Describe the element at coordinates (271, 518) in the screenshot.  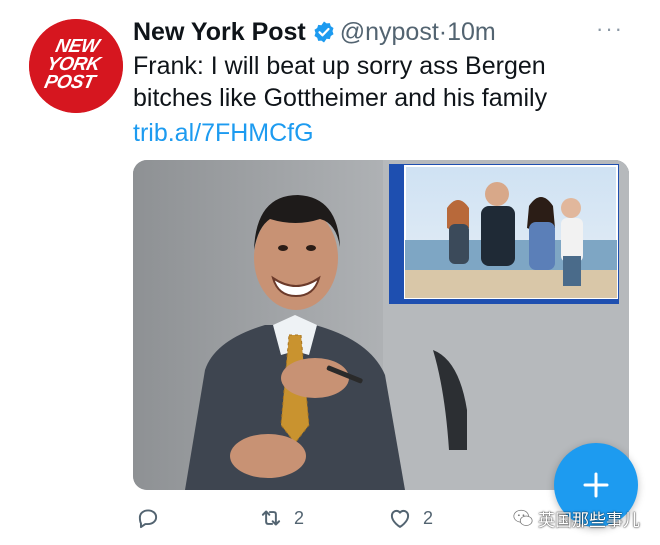
I see `retweet-icon` at that location.